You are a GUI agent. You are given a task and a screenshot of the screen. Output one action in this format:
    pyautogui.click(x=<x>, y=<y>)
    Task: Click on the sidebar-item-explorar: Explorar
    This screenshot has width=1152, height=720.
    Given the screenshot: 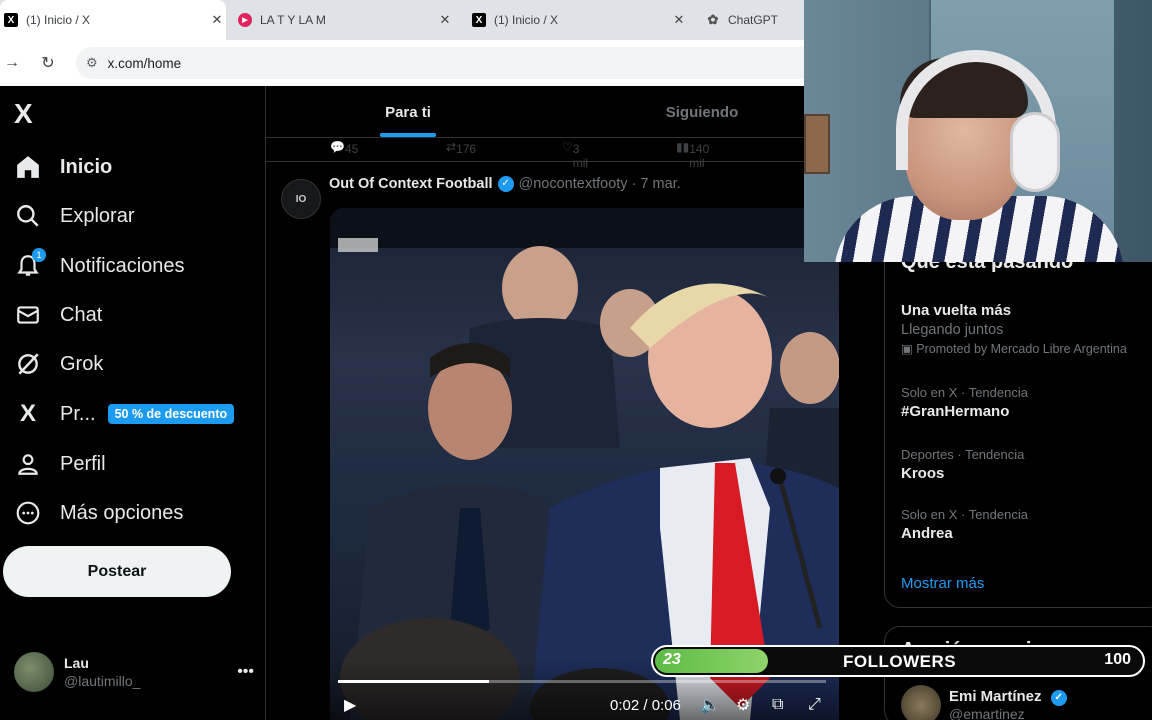 What is the action you would take?
    pyautogui.click(x=74, y=216)
    